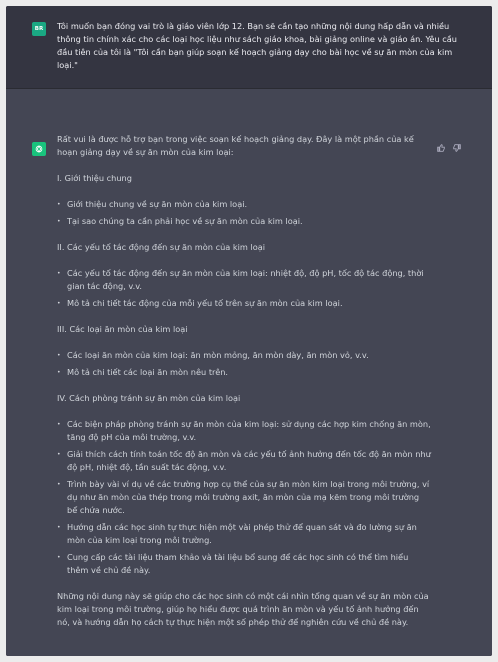  I want to click on section-title: I. Giới thiệu chung, so click(94, 178).